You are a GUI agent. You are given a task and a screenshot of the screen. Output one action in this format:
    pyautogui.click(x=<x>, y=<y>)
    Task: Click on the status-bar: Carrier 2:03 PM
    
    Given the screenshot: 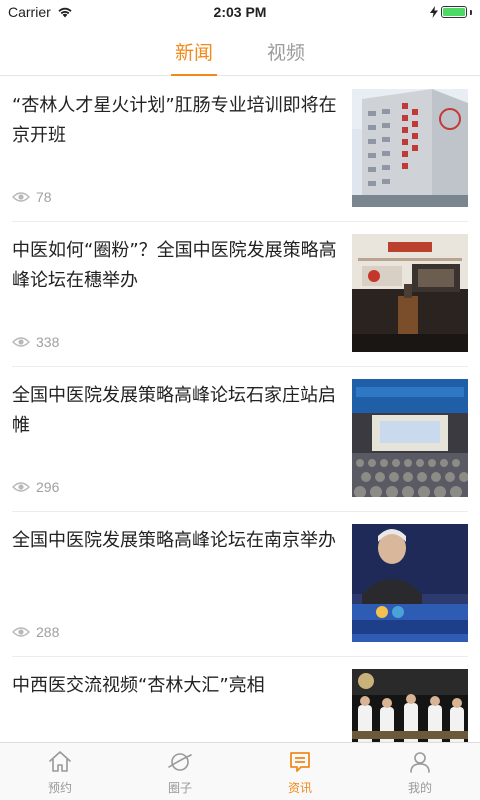 What is the action you would take?
    pyautogui.click(x=240, y=12)
    